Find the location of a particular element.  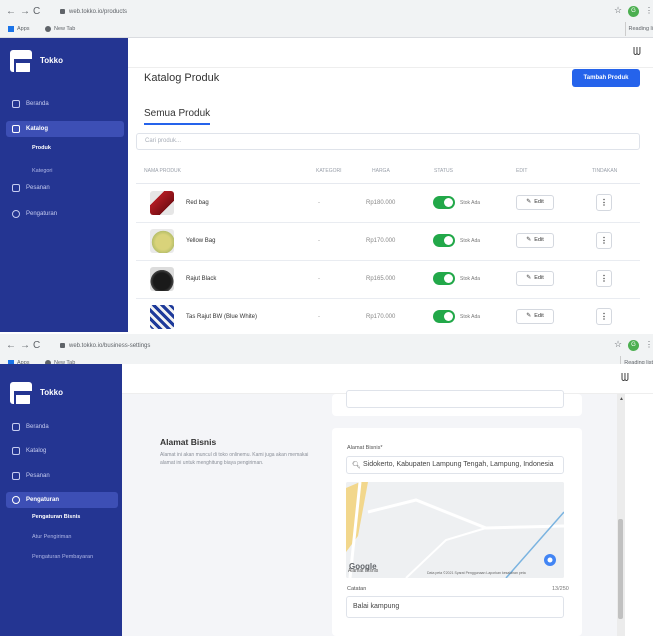

table-row: Rajut Black - Rp165.000 Stok Ada ✎ Edit ⋮ is located at coordinates (388, 280).